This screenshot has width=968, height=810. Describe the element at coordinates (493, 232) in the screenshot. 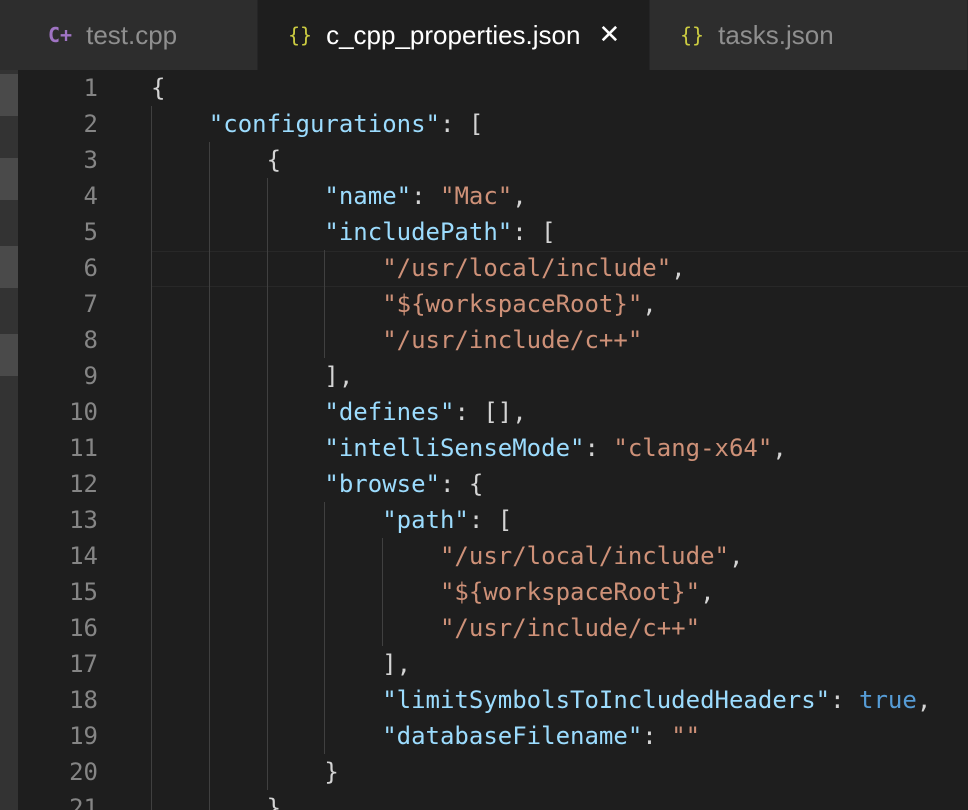

I see `code-line: 5 "includePath": [` at that location.